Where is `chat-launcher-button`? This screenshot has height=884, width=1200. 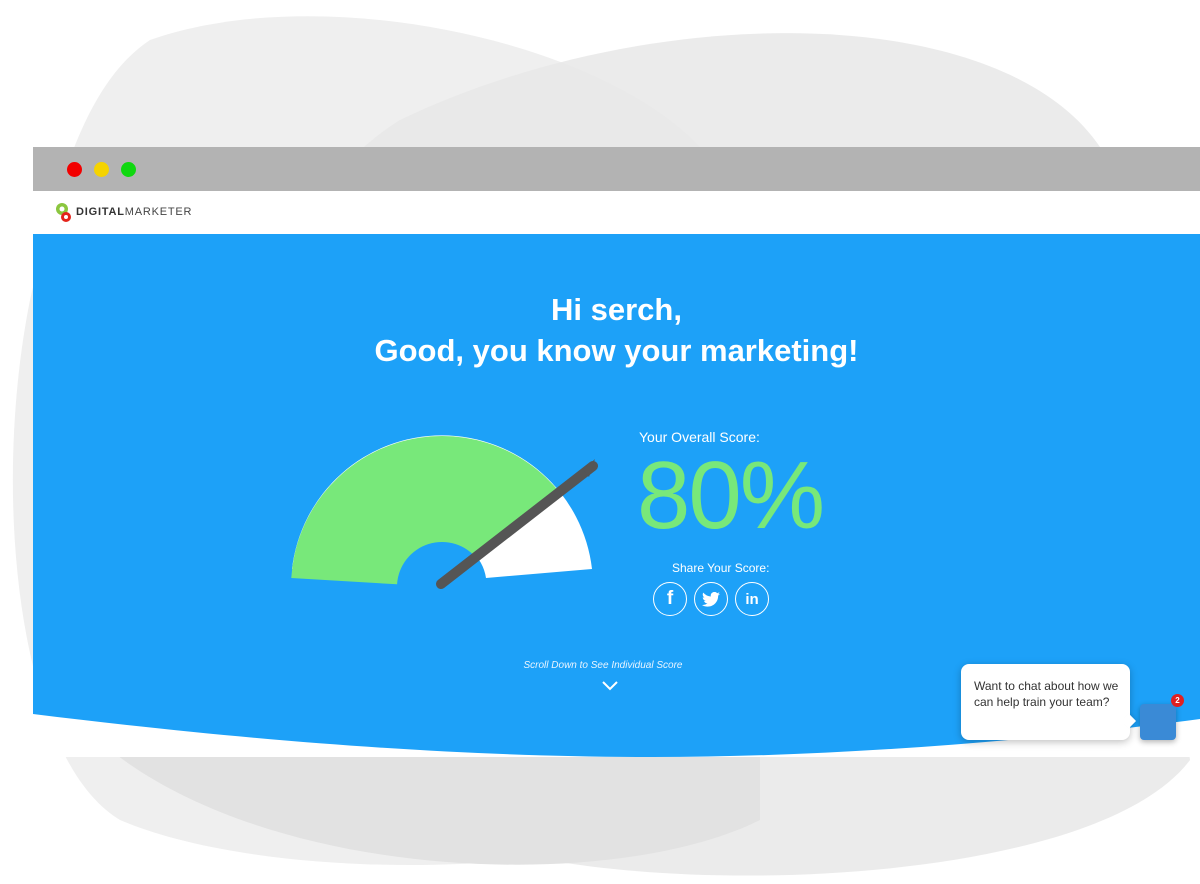 chat-launcher-button is located at coordinates (1158, 722).